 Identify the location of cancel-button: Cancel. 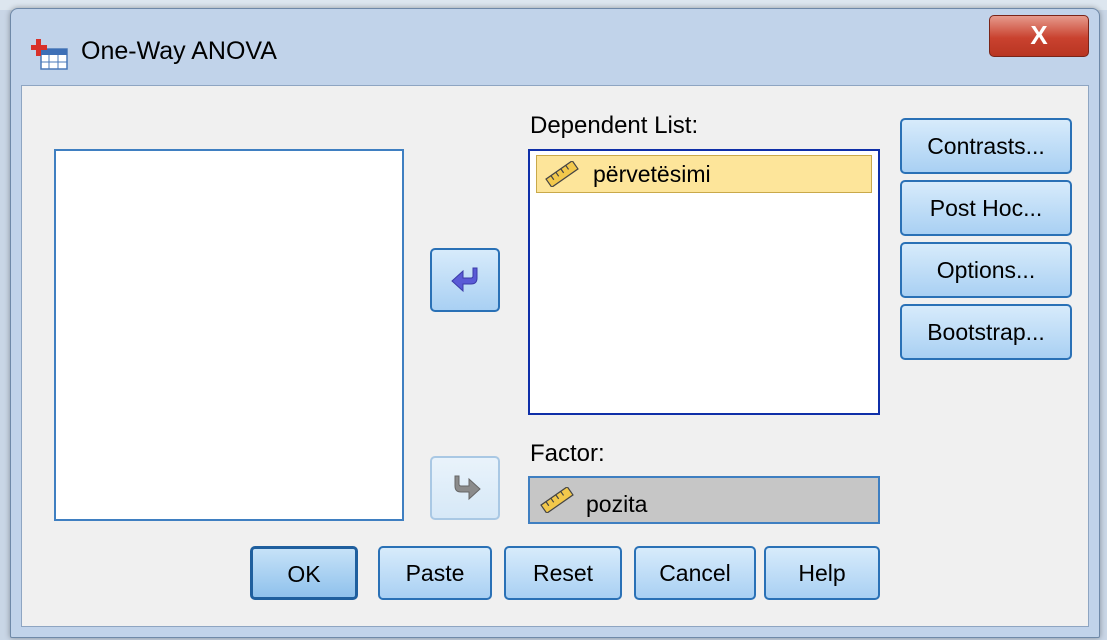
(695, 573).